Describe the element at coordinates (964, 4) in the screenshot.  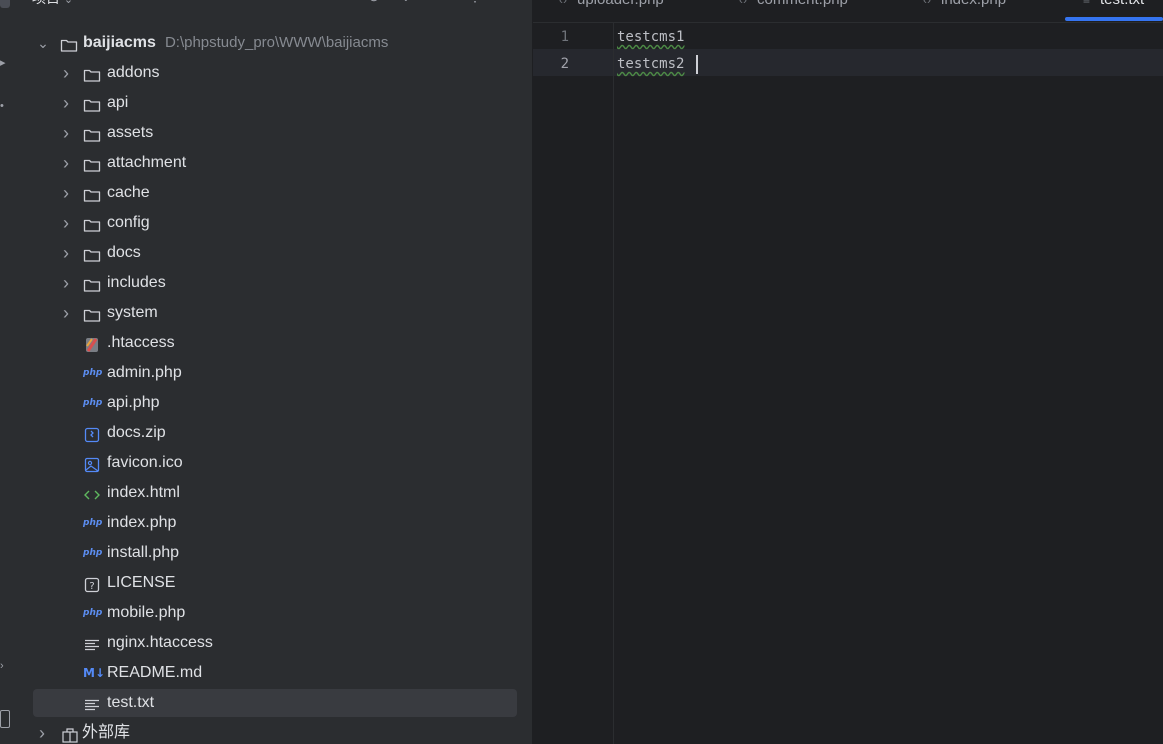
I see `tab-index: ‹›index.php` at that location.